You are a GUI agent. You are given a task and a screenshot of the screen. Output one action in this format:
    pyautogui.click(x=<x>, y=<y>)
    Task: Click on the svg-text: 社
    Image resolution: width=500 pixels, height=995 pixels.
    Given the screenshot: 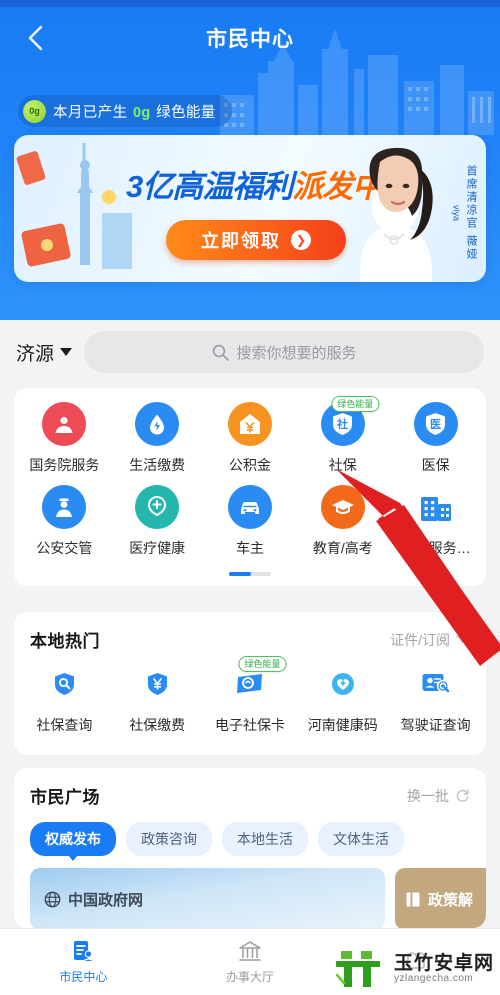 What is the action you would take?
    pyautogui.click(x=342, y=424)
    